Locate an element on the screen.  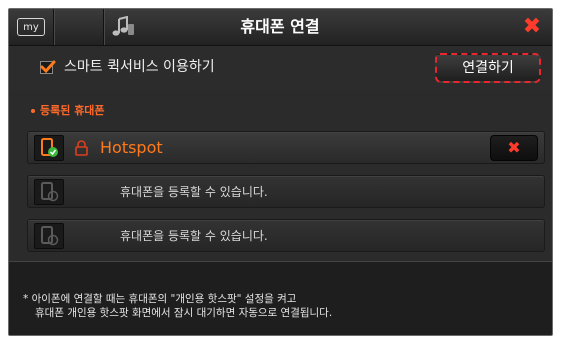
close-icon: ✖ is located at coordinates (532, 27).